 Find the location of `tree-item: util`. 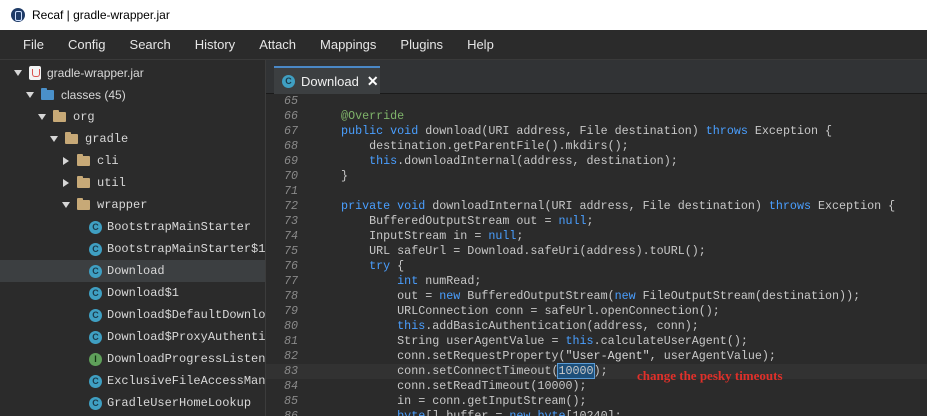

tree-item: util is located at coordinates (132, 183).